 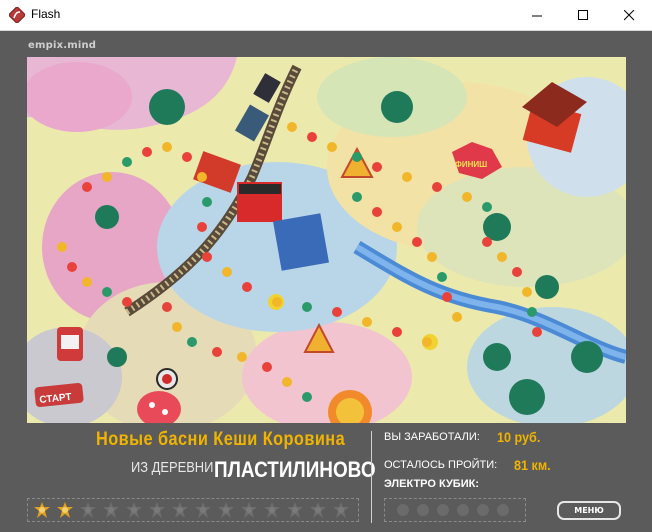 I want to click on window-title: Flash, so click(x=46, y=14).